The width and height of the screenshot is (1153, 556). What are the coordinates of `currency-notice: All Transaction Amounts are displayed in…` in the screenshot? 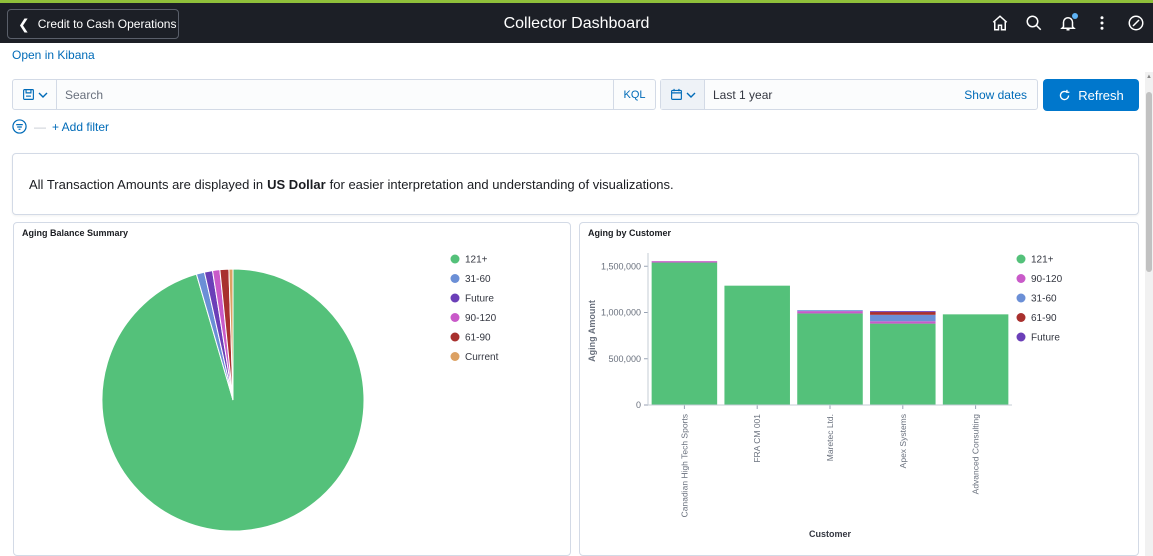 It's located at (575, 184).